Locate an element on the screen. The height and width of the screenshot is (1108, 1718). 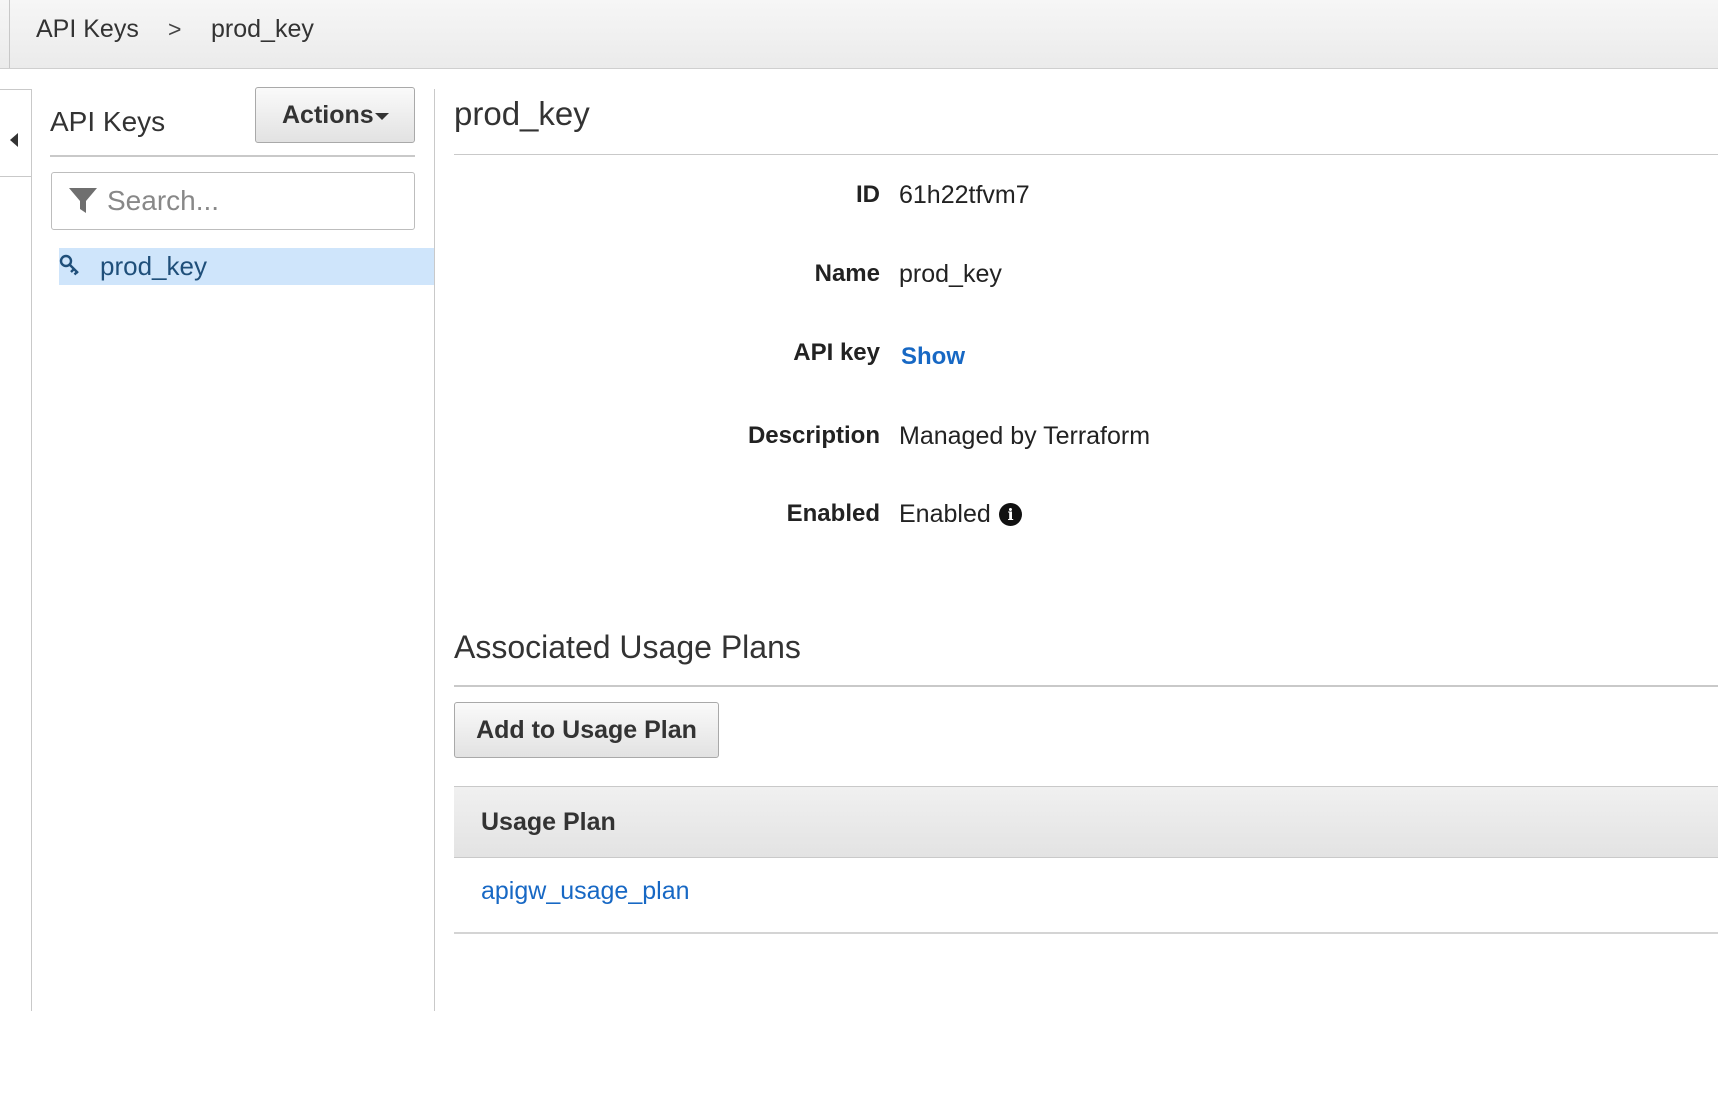
title-divider is located at coordinates (1086, 154).